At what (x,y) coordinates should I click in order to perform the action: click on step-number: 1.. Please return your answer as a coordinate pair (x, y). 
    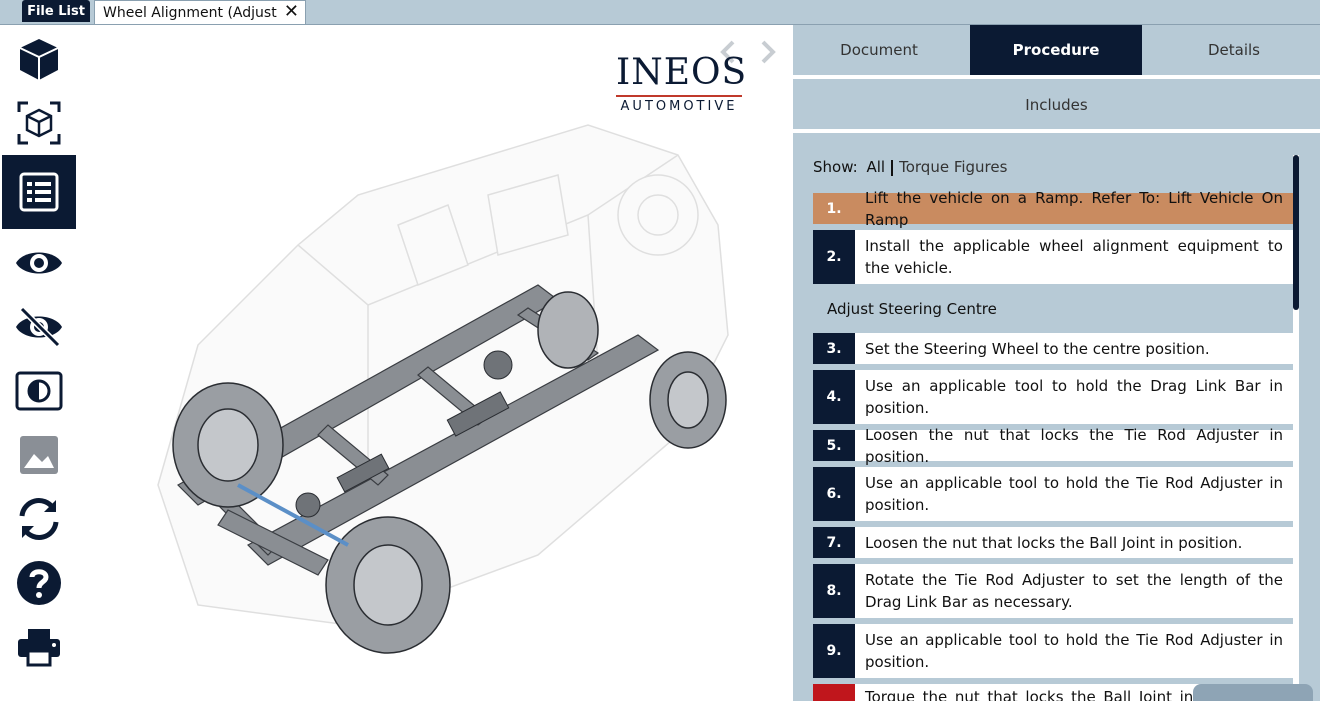
    Looking at the image, I should click on (834, 208).